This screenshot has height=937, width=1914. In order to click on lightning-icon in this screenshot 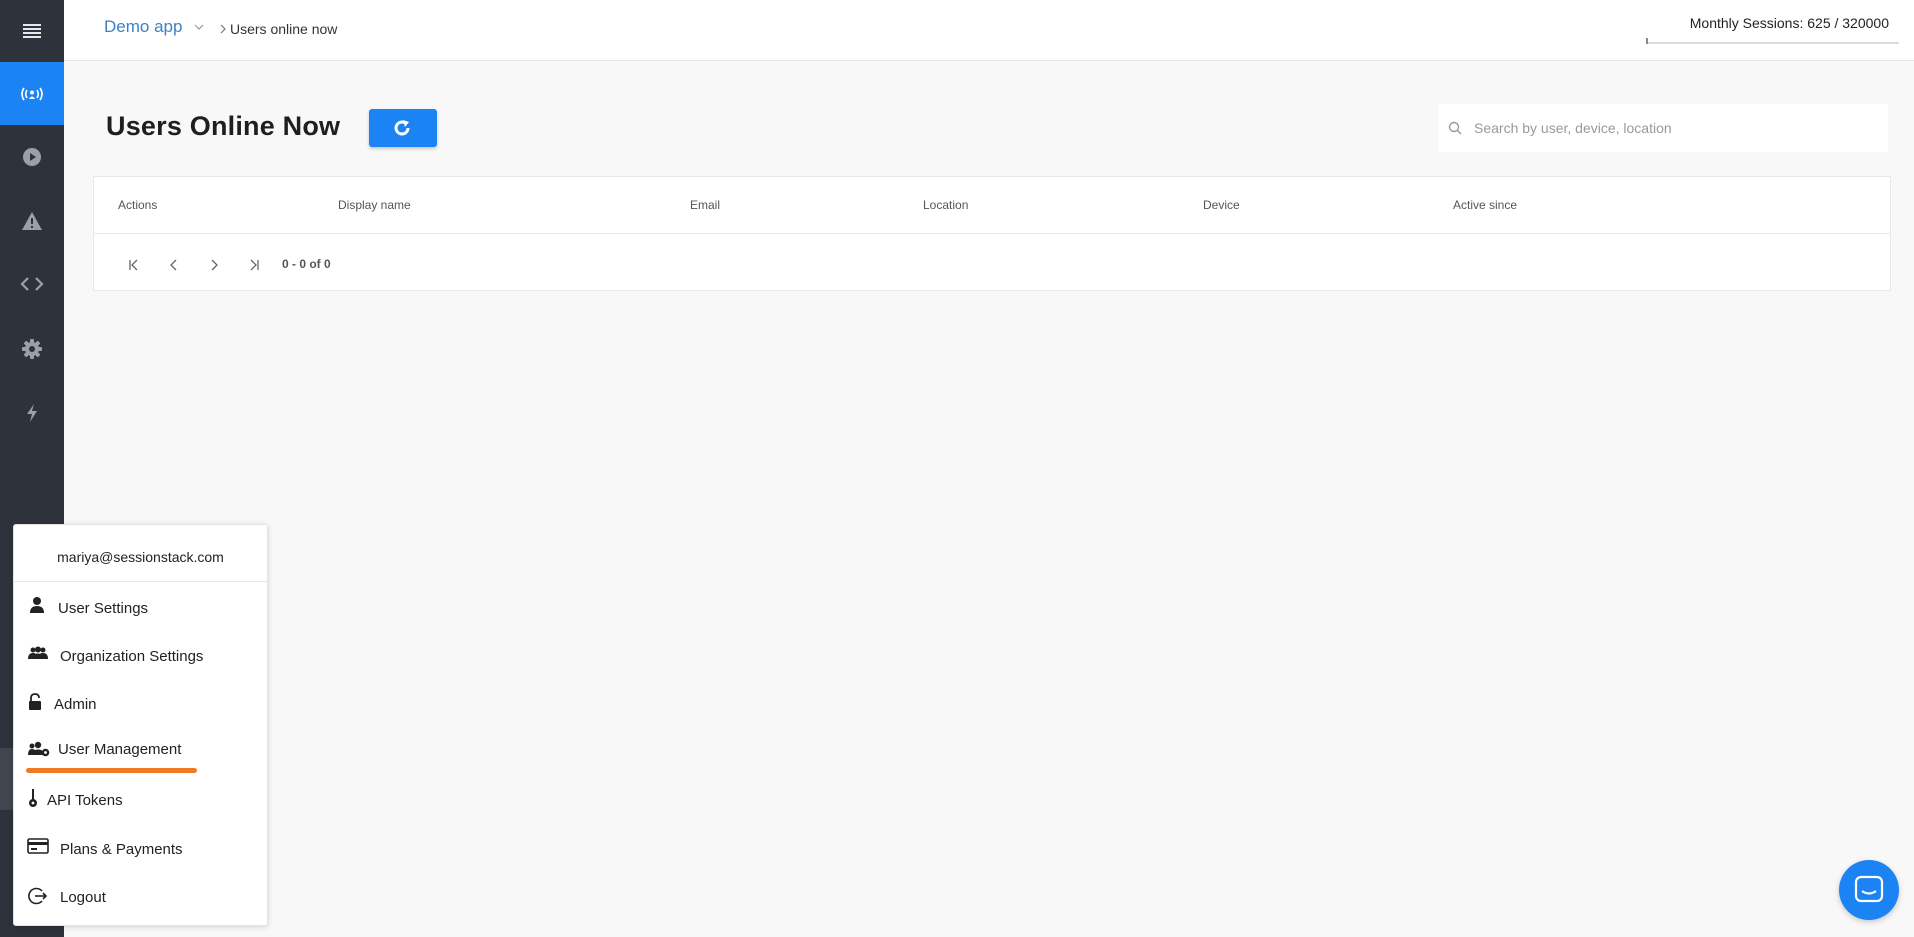, I will do `click(32, 413)`.